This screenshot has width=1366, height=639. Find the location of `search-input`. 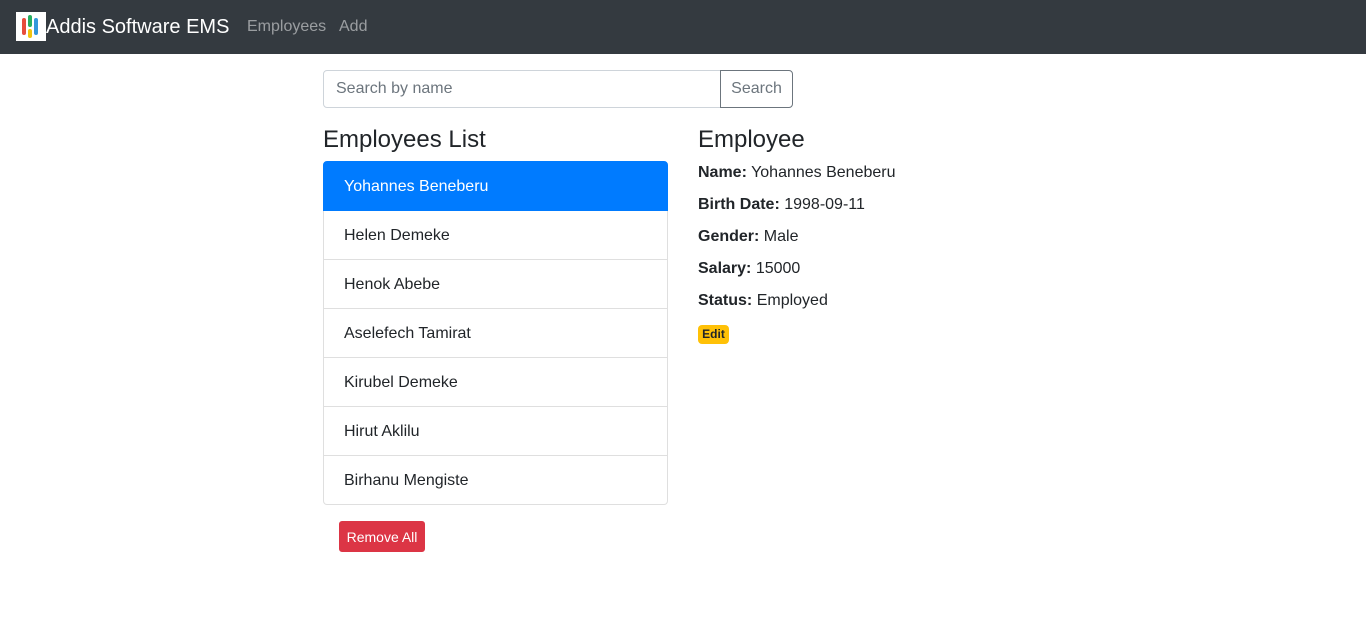

search-input is located at coordinates (522, 89).